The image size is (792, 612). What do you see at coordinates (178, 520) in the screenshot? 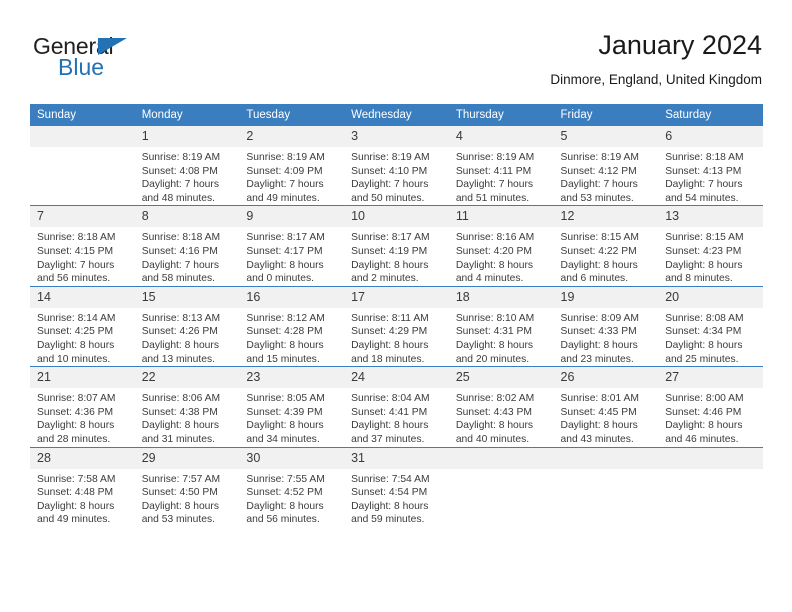
I see `daylight-text-line2: and 53 minutes.` at bounding box center [178, 520].